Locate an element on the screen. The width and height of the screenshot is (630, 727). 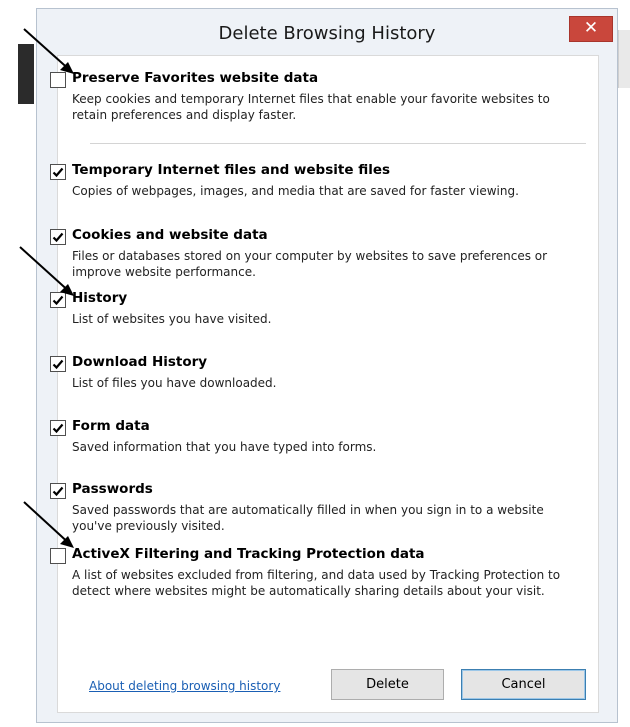
annotation-arrows is located at coordinates (46, 288).